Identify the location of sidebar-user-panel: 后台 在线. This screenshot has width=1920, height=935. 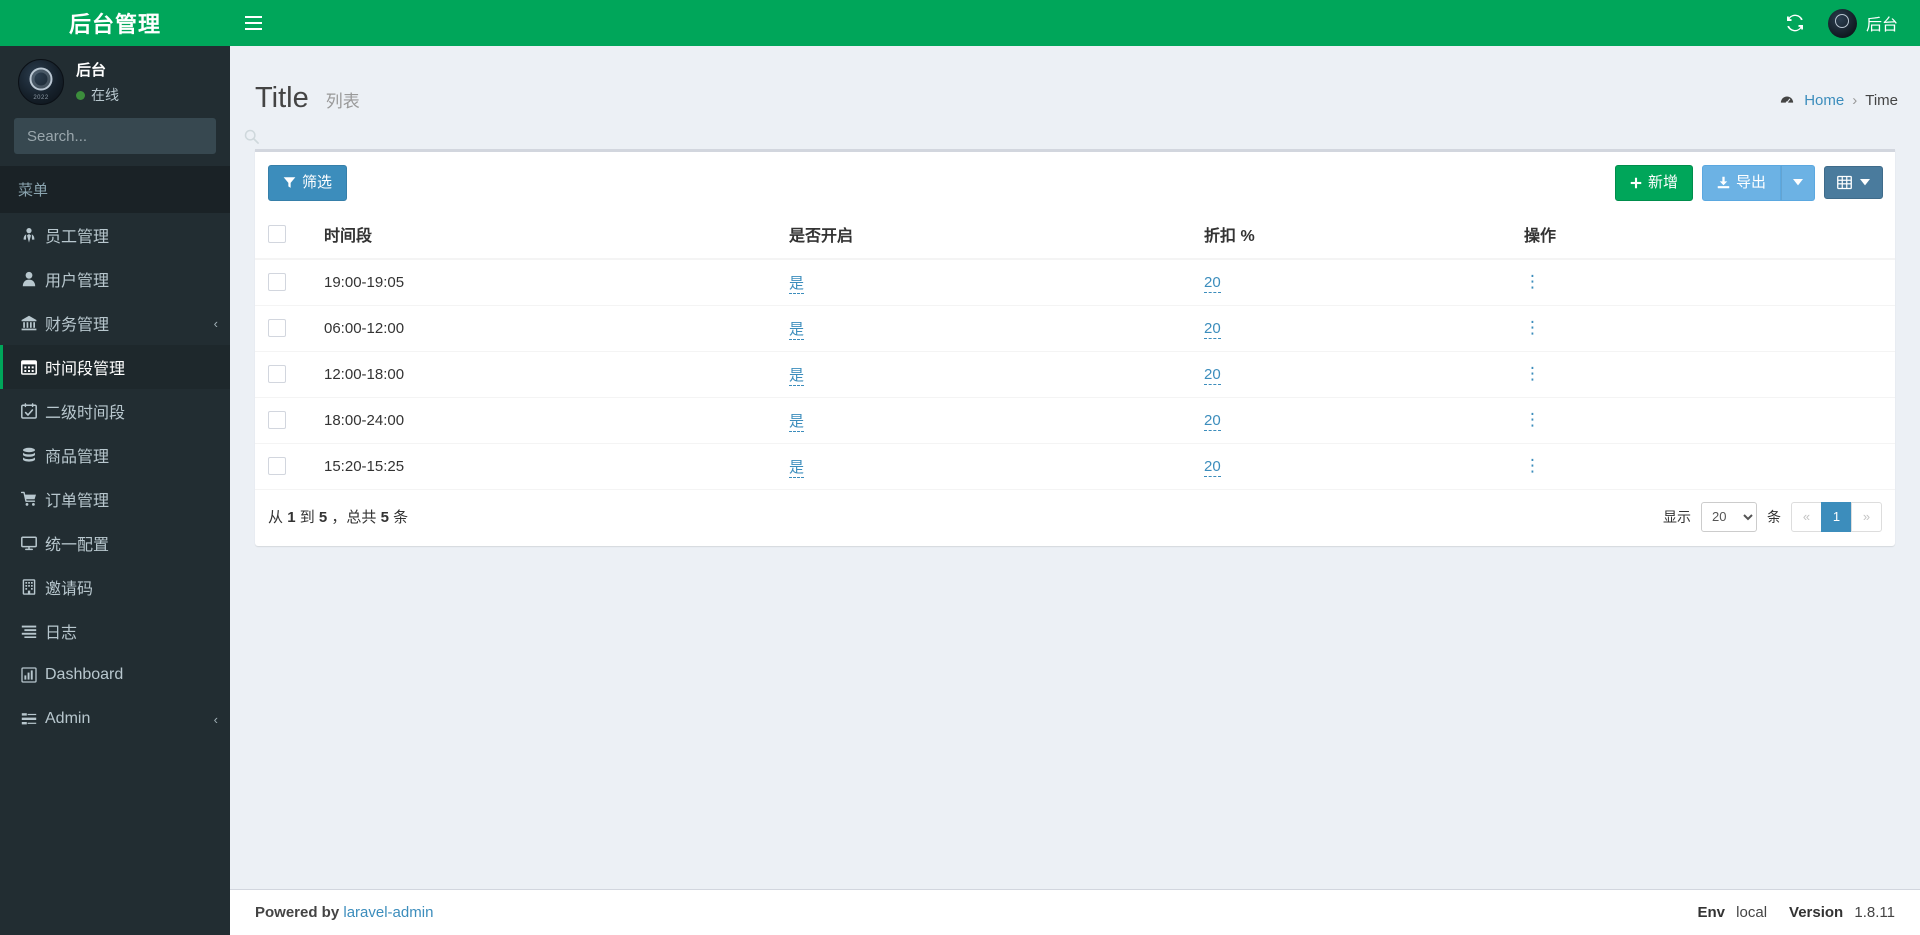
(115, 82).